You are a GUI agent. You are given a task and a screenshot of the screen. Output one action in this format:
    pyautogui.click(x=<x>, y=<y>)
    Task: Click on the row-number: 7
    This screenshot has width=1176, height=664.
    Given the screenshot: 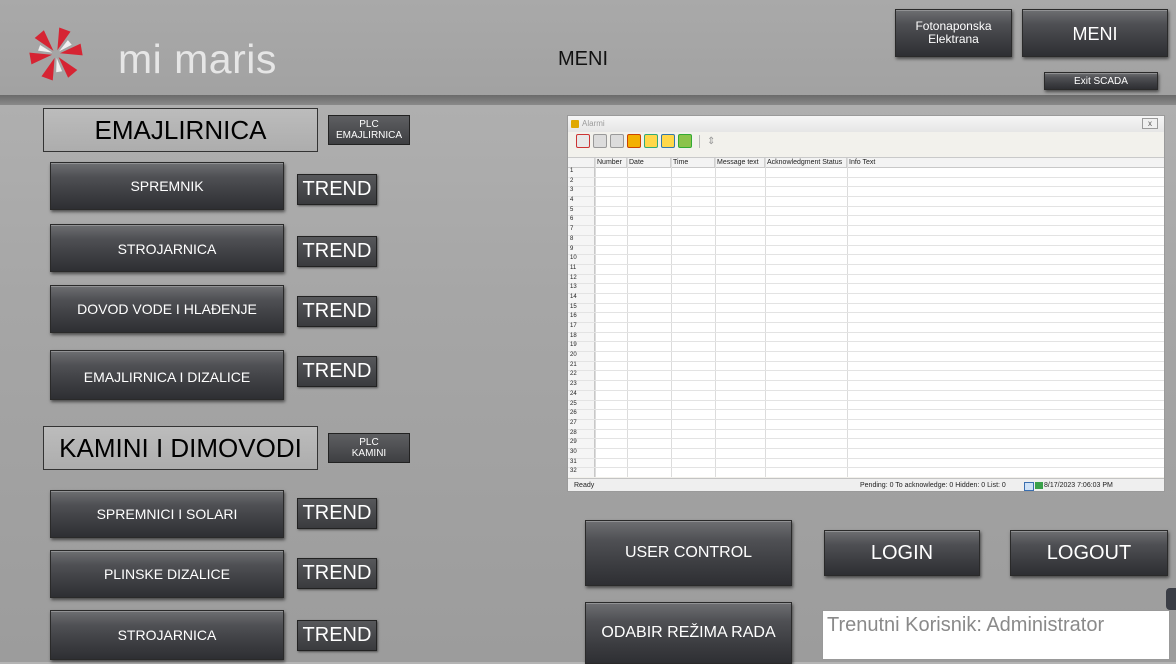 What is the action you would take?
    pyautogui.click(x=581, y=230)
    